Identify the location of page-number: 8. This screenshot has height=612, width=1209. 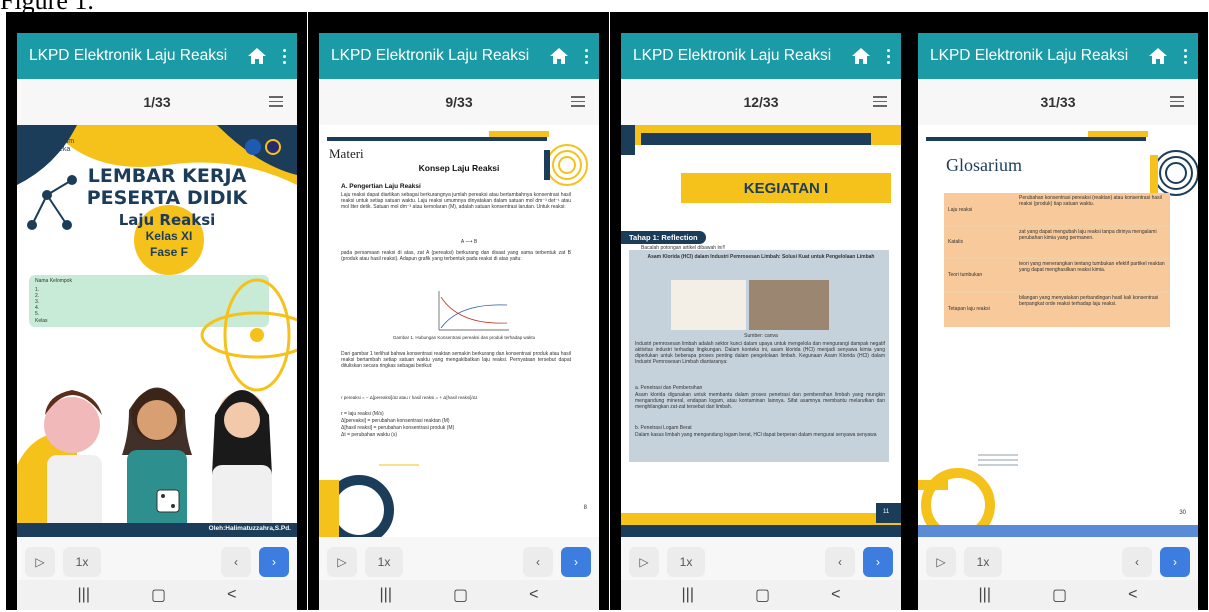
(585, 508).